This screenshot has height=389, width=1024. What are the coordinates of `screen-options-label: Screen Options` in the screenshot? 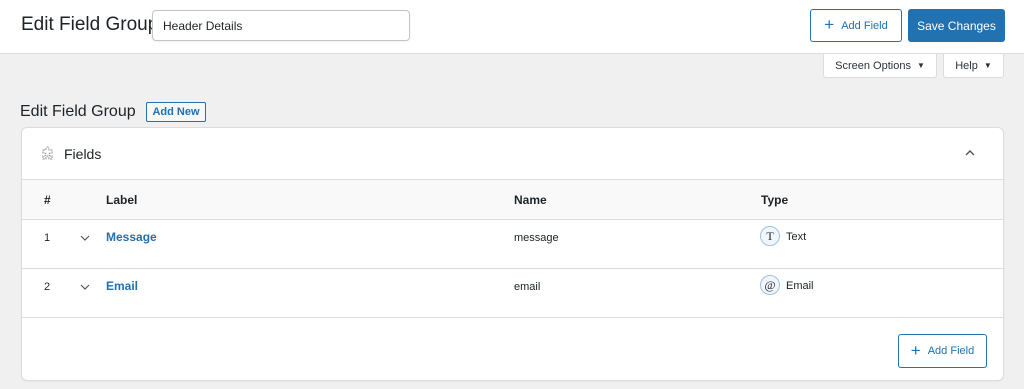 It's located at (873, 65).